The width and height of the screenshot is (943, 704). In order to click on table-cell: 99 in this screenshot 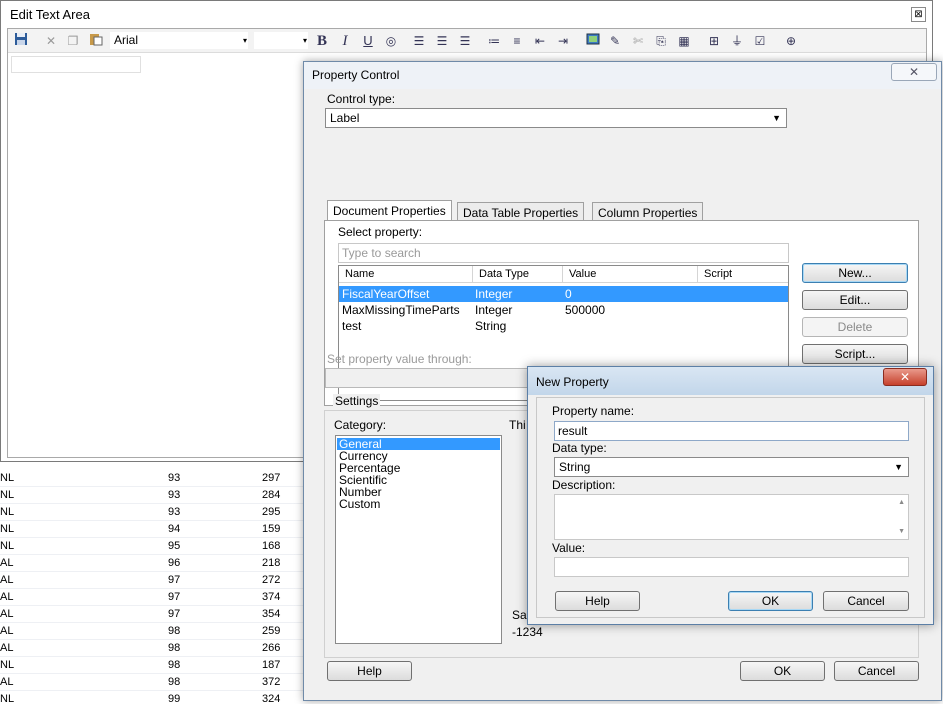, I will do `click(174, 698)`.